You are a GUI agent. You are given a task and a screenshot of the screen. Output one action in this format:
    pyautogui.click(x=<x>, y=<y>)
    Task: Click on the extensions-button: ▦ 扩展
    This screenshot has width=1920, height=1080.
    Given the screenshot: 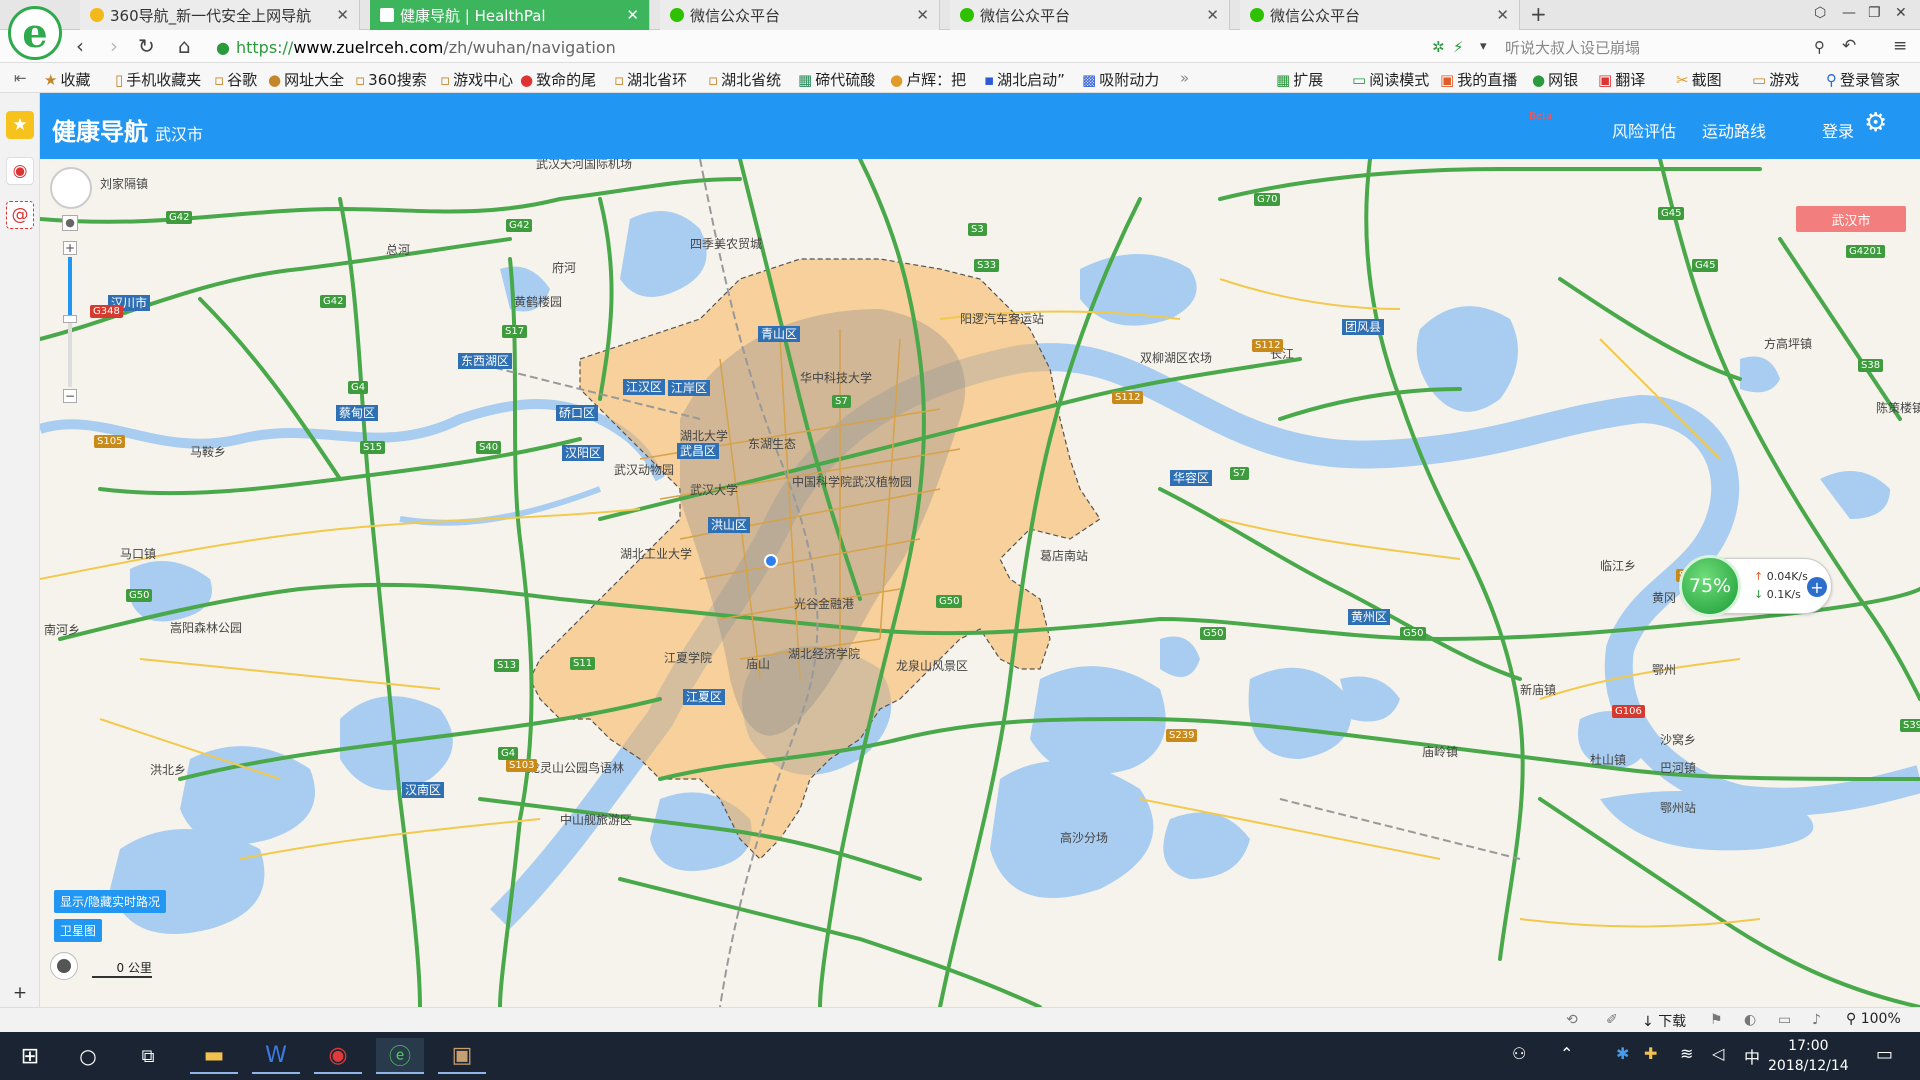 What is the action you would take?
    pyautogui.click(x=1299, y=79)
    